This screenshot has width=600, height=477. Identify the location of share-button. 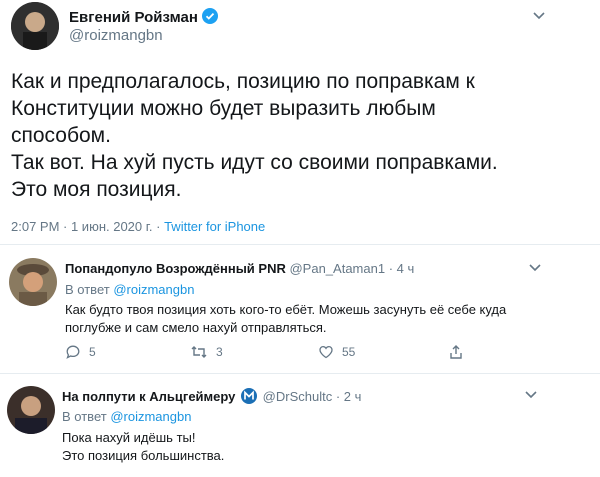
(456, 352).